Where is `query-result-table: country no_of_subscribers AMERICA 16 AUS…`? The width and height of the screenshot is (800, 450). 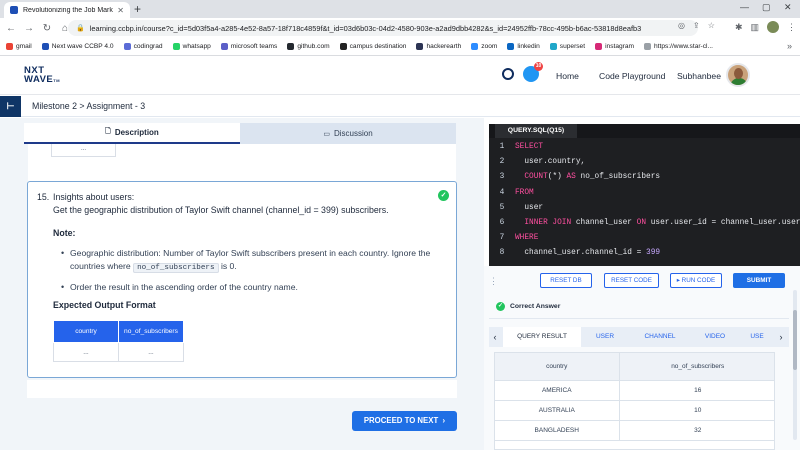
query-result-table: country no_of_subscribers AMERICA 16 AUS… is located at coordinates (634, 401).